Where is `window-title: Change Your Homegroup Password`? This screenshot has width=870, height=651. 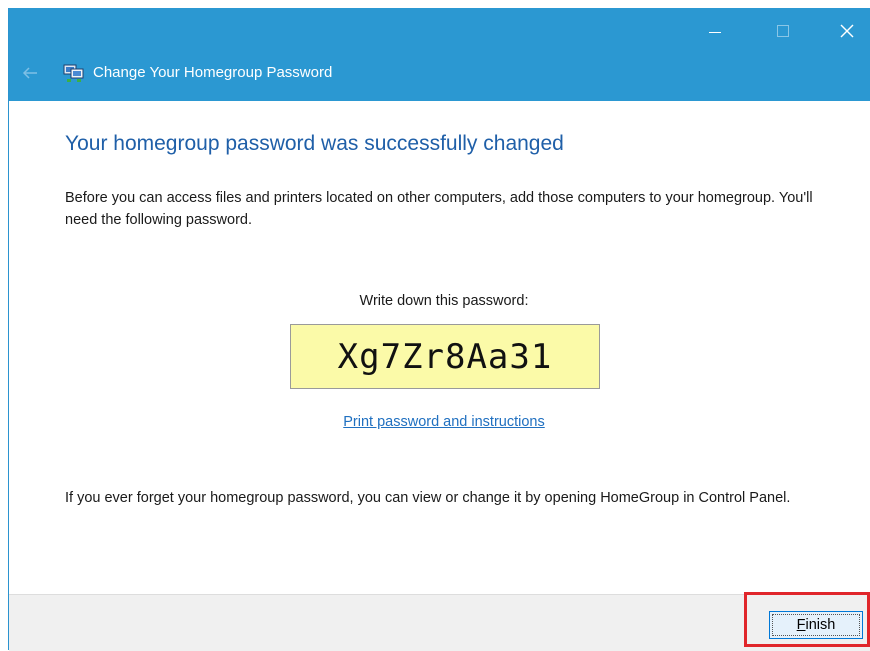
window-title: Change Your Homegroup Password is located at coordinates (213, 72).